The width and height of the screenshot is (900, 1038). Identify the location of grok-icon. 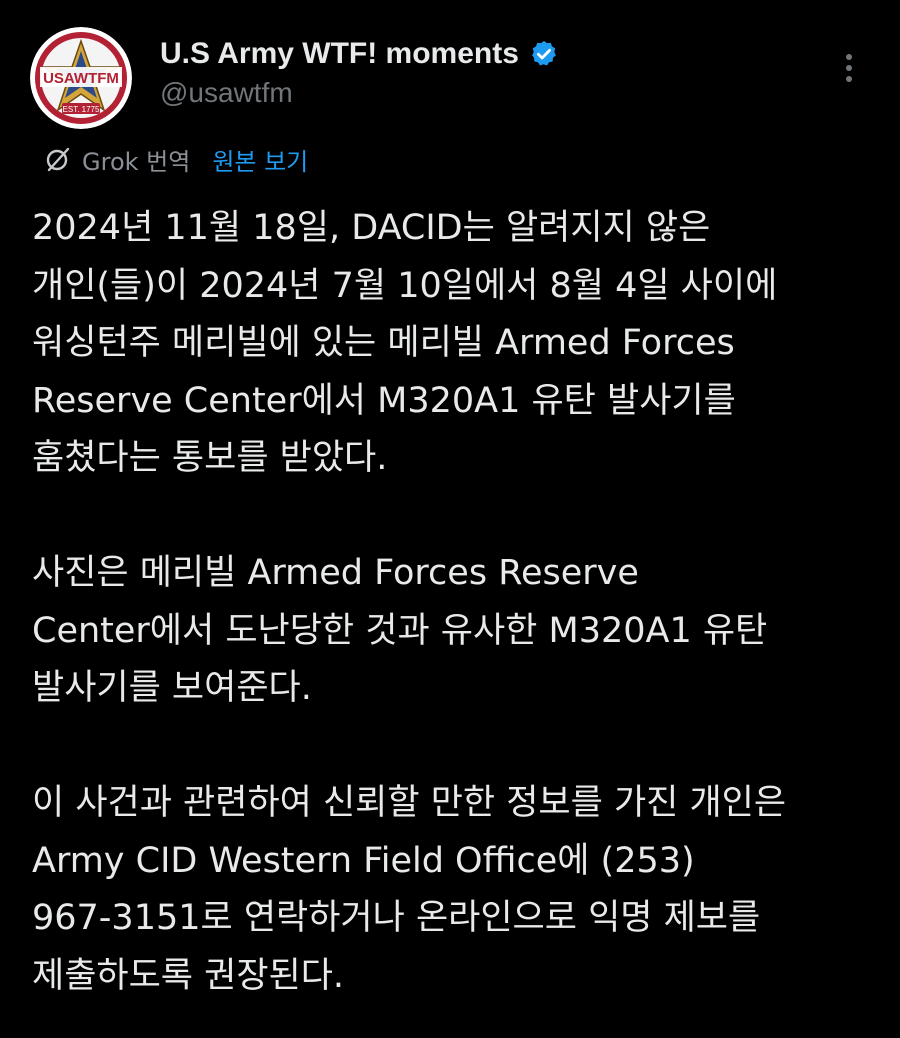
(58, 159).